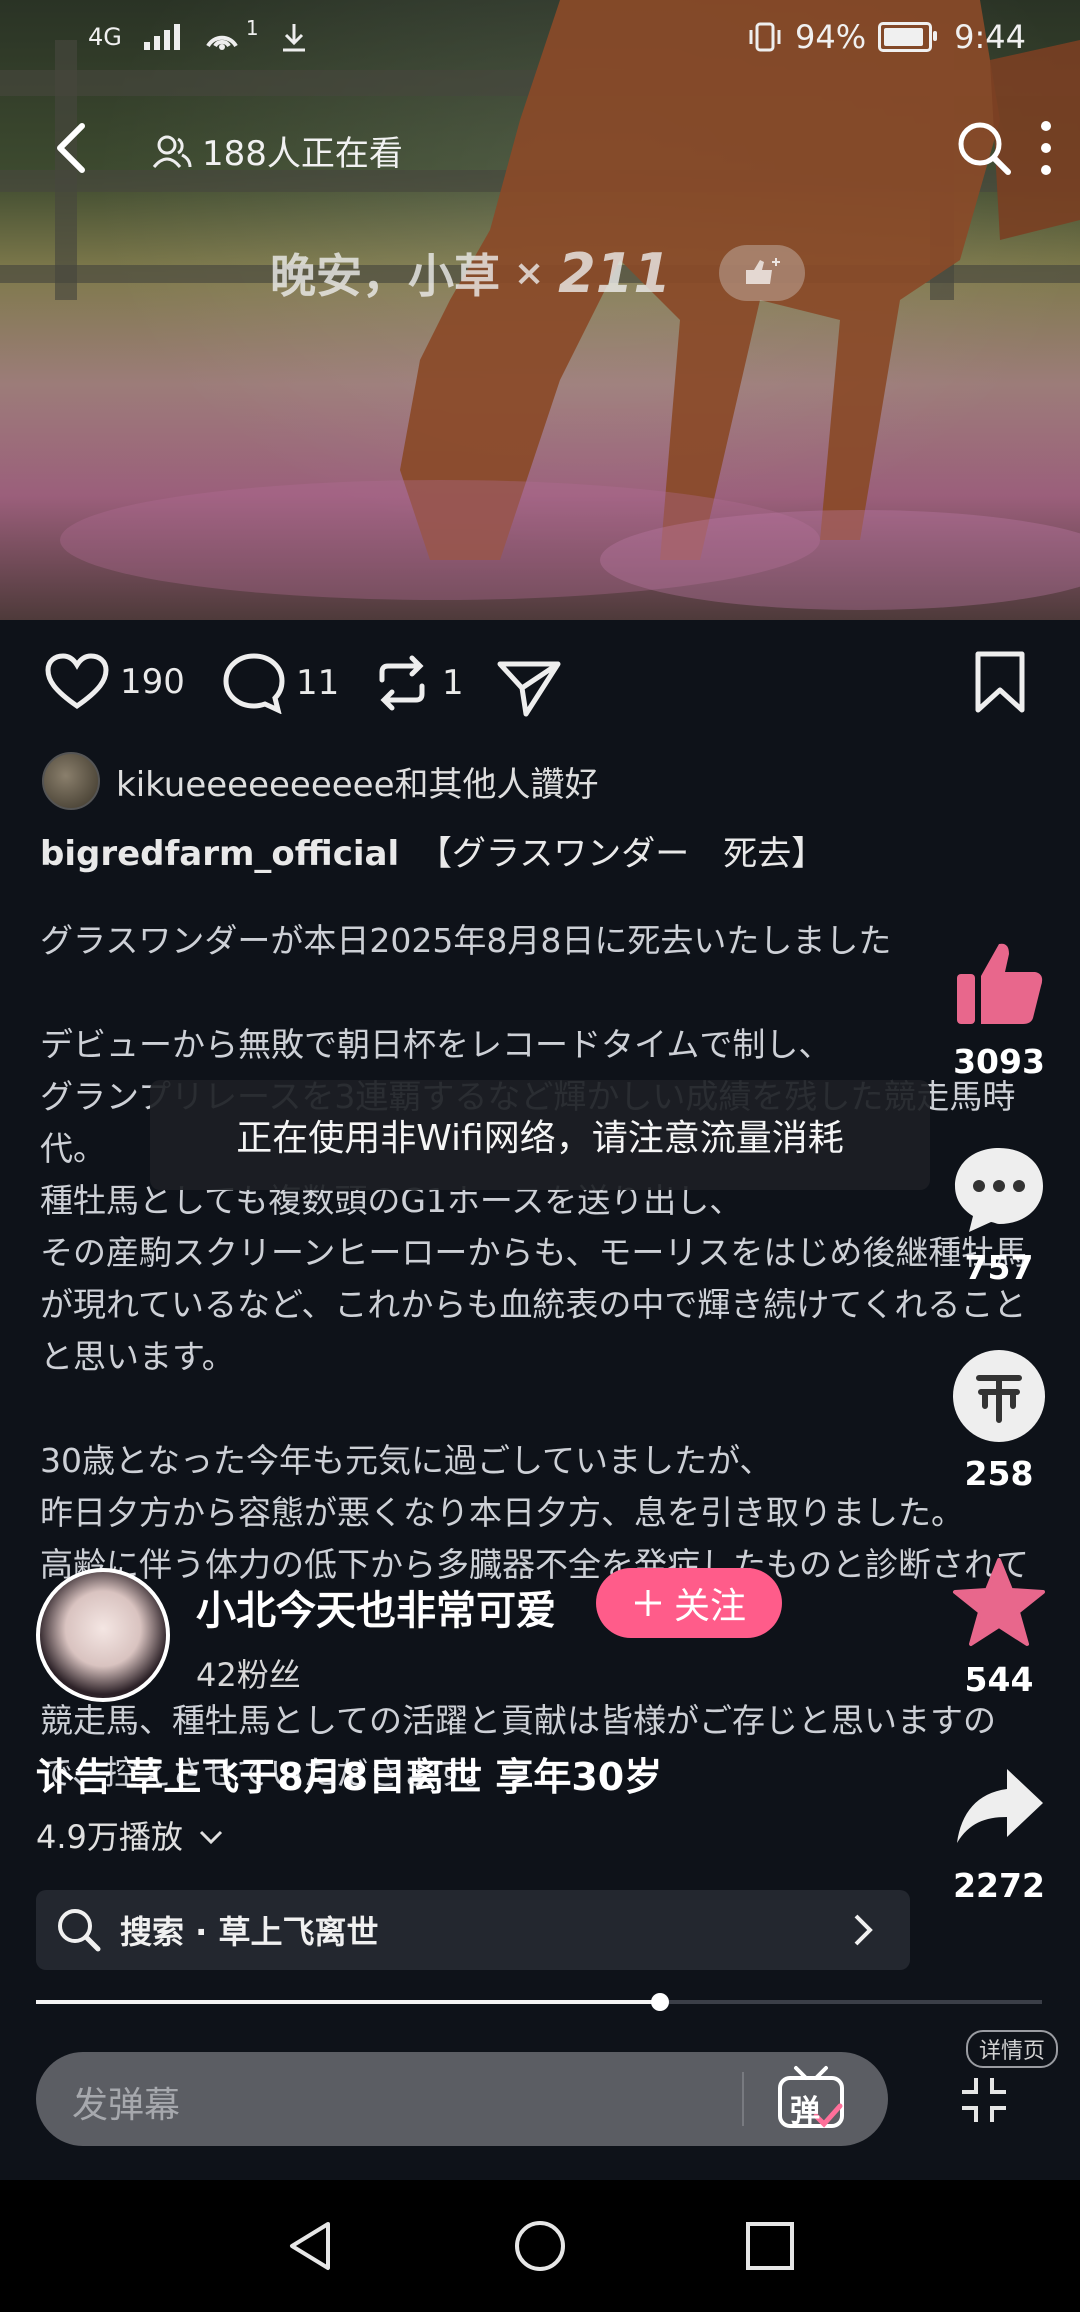  Describe the element at coordinates (999, 1267) in the screenshot. I see `rail-comment-count: 757` at that location.